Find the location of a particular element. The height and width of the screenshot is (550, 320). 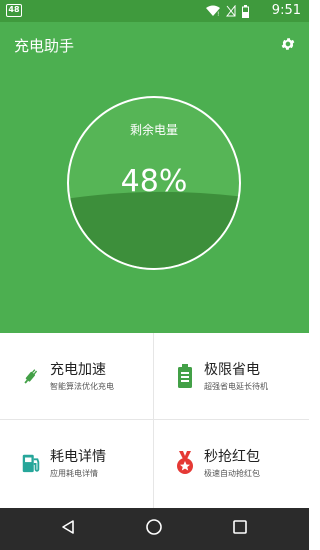

feature-power-saving: 极限省电 超强省电延长待机 is located at coordinates (231, 376).